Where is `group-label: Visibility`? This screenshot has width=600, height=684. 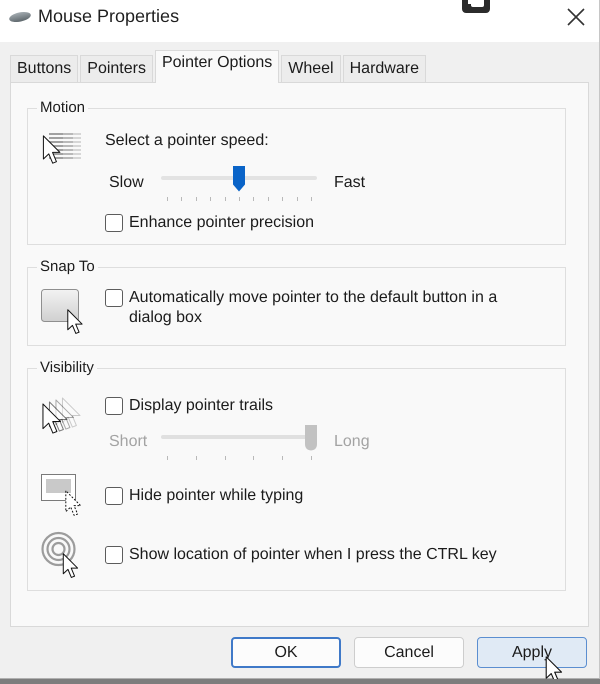
group-label: Visibility is located at coordinates (67, 368).